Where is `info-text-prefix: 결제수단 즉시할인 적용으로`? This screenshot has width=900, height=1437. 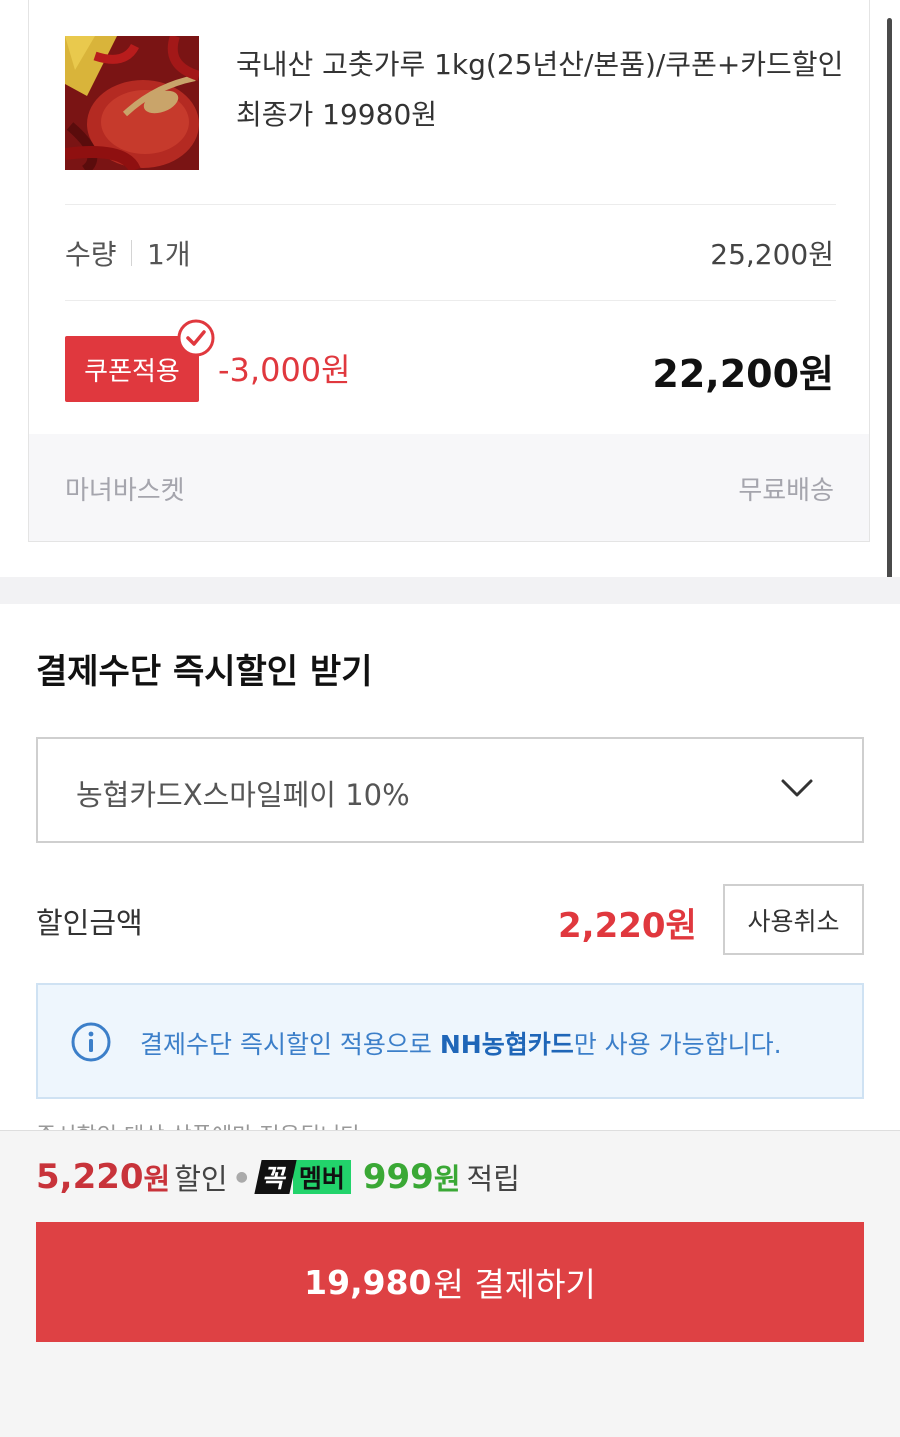 info-text-prefix: 결제수단 즉시할인 적용으로 is located at coordinates (290, 1044).